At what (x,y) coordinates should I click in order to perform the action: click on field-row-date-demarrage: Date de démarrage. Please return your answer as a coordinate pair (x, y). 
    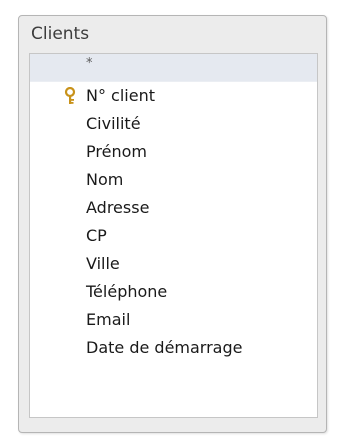
    Looking at the image, I should click on (173, 348).